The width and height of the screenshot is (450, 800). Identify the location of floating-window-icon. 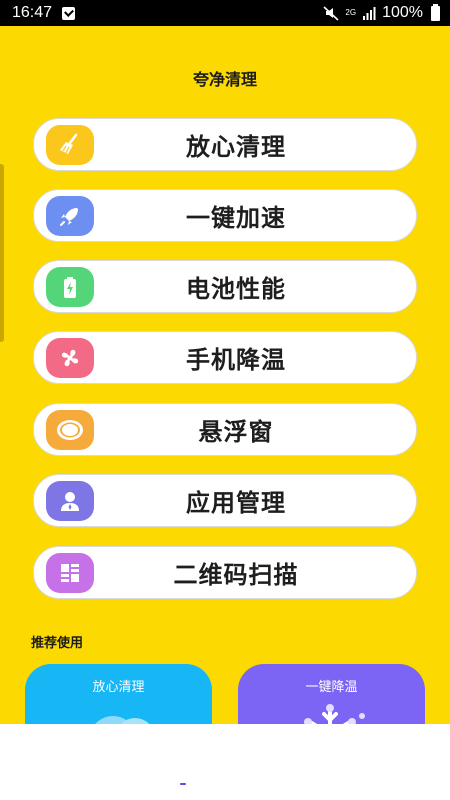
(70, 430).